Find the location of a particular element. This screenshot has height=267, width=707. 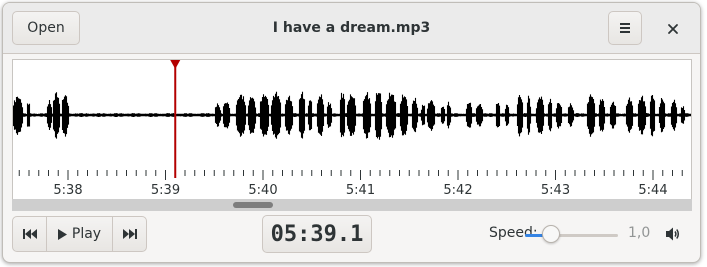

window-title: I have a dream.mp3 is located at coordinates (351, 28).